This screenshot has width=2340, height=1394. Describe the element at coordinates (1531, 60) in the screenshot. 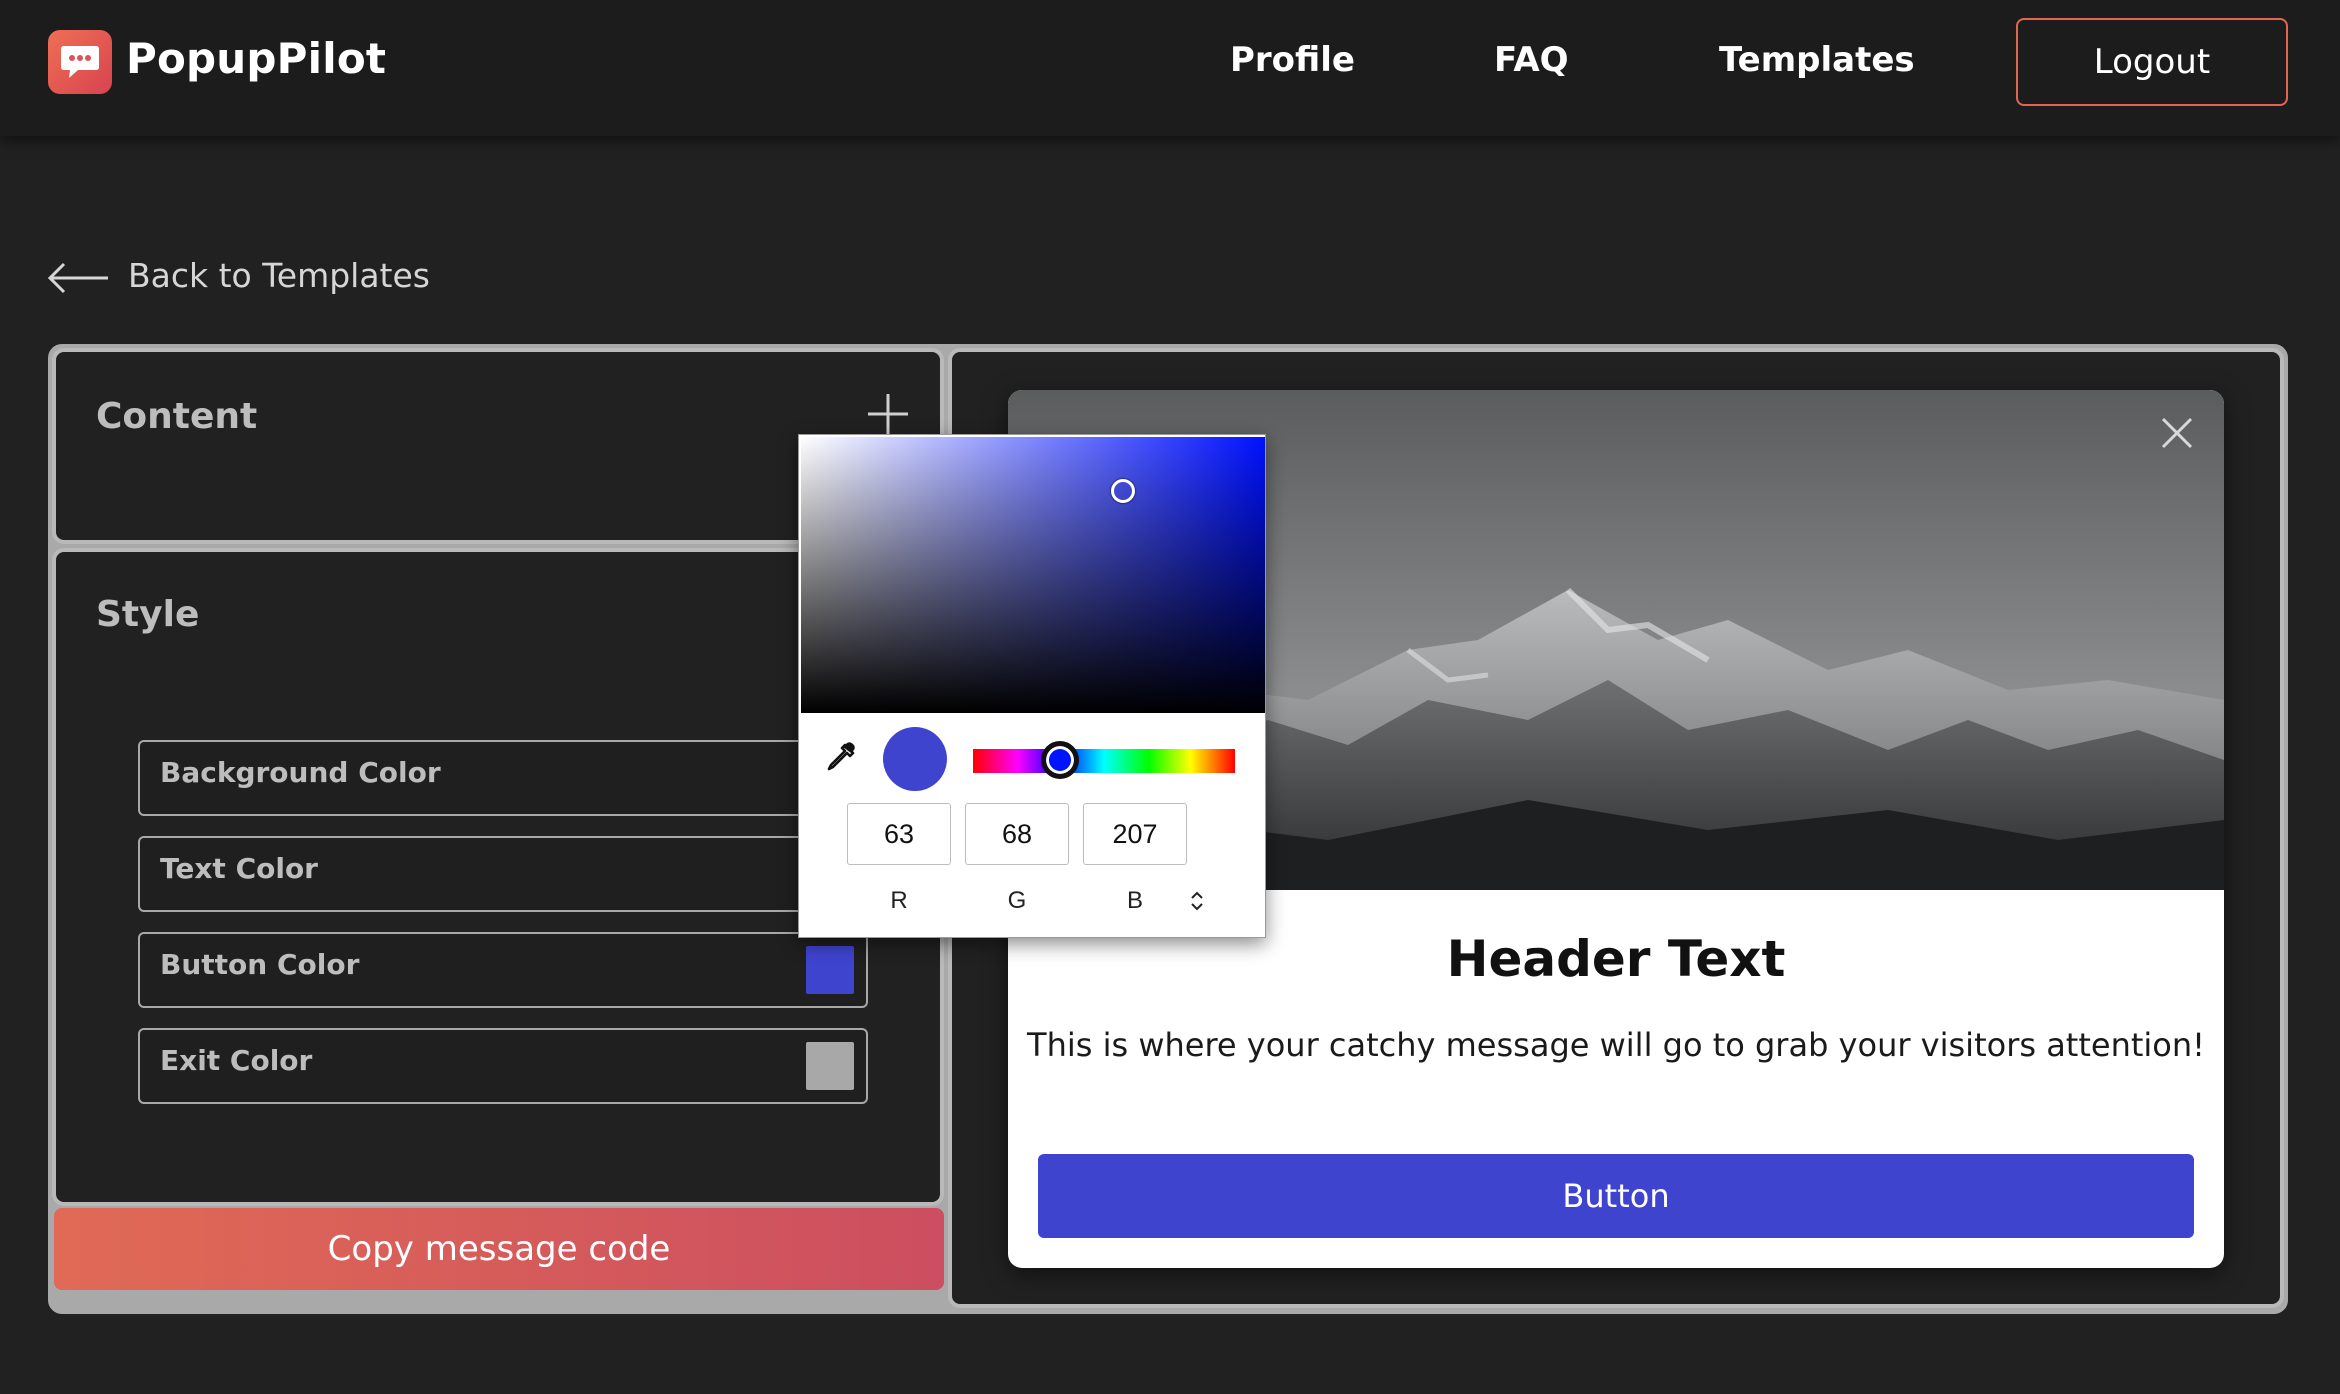

I see `nav-faq-link: FAQ` at that location.